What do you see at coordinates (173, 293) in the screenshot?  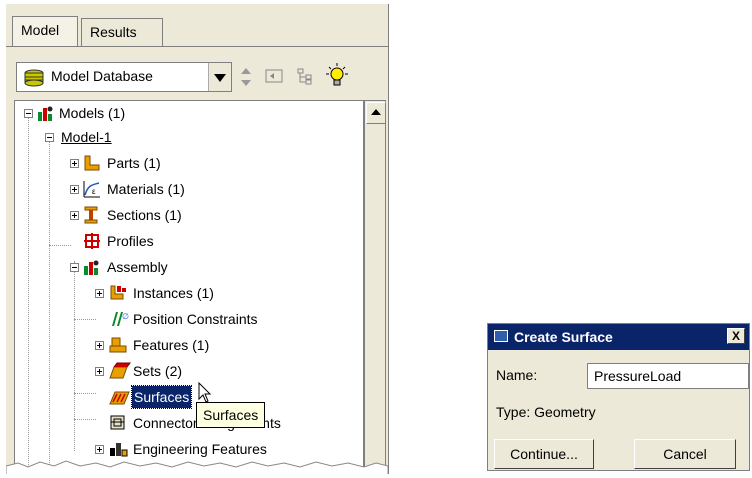 I see `tree-label-instances: Instances (1)` at bounding box center [173, 293].